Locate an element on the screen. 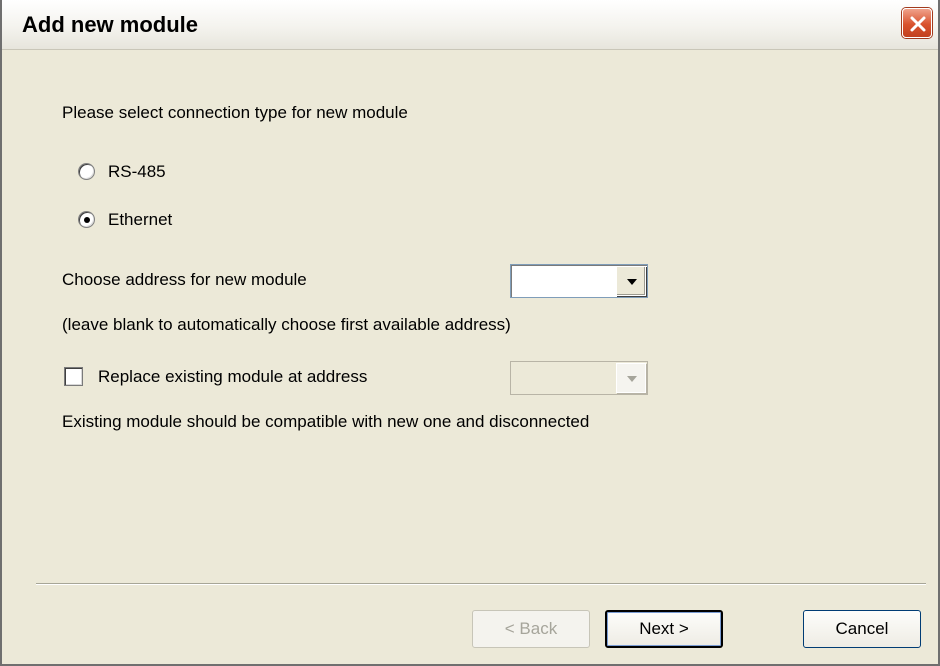 The height and width of the screenshot is (666, 940). radio-rs485-label: RS-485 is located at coordinates (137, 172).